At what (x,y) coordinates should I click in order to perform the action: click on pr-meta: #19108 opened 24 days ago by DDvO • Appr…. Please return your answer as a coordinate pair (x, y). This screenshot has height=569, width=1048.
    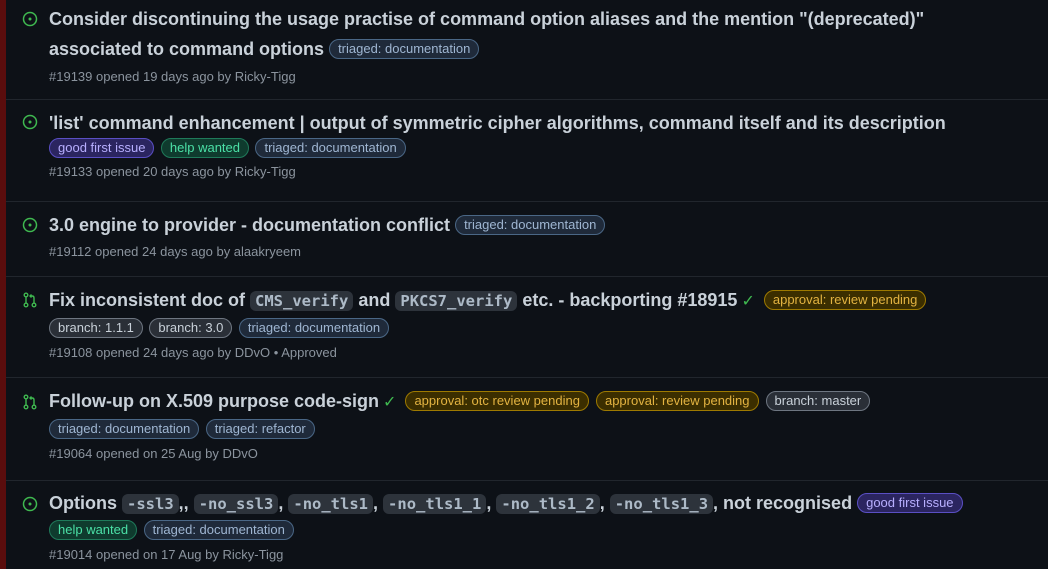
    Looking at the image, I should click on (193, 352).